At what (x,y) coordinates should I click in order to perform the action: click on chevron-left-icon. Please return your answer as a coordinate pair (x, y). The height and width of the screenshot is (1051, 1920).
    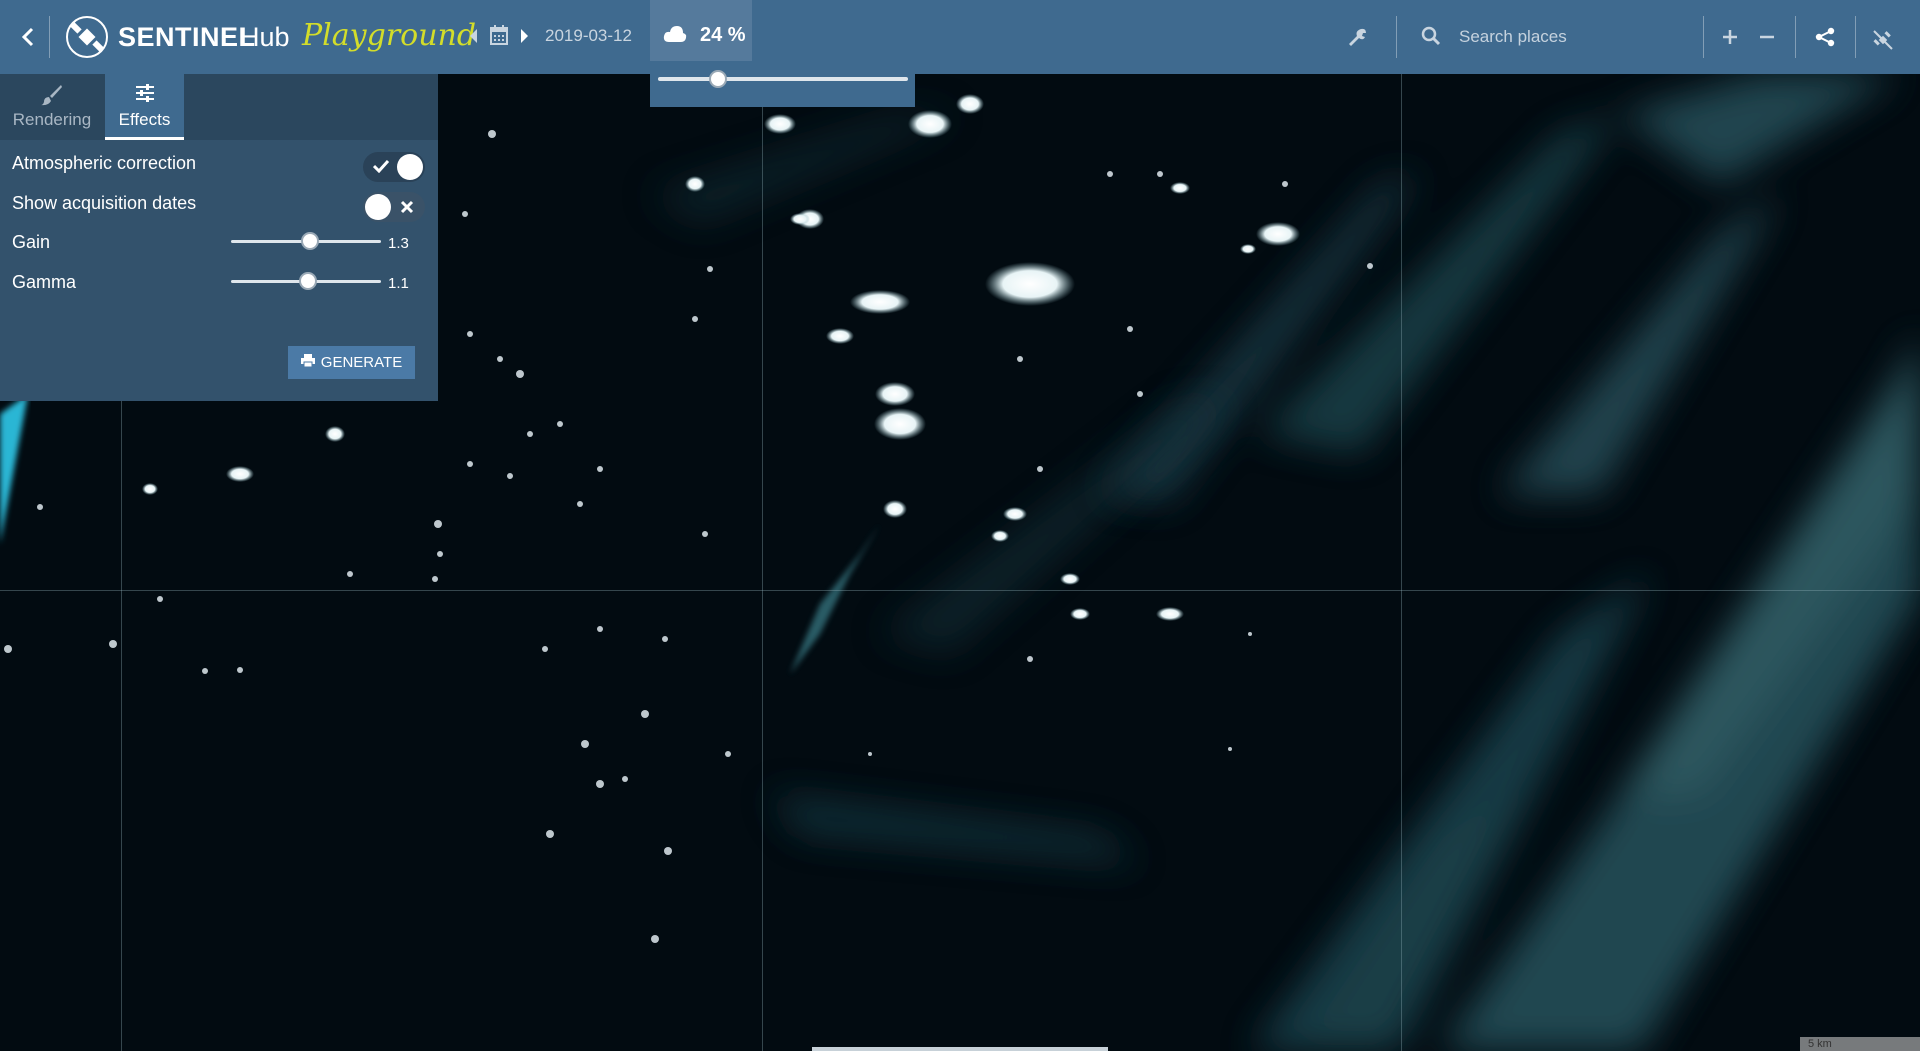
    Looking at the image, I should click on (28, 37).